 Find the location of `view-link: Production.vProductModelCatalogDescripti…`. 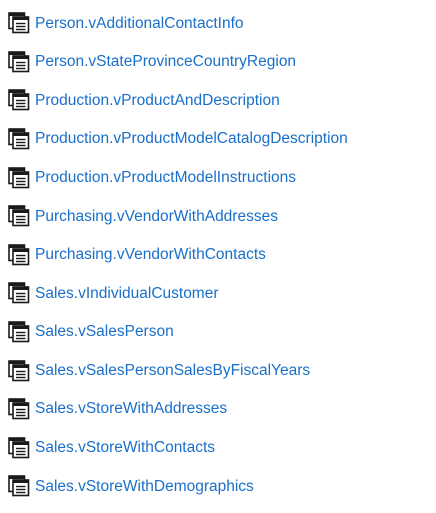

view-link: Production.vProductModelCatalogDescripti… is located at coordinates (191, 139).